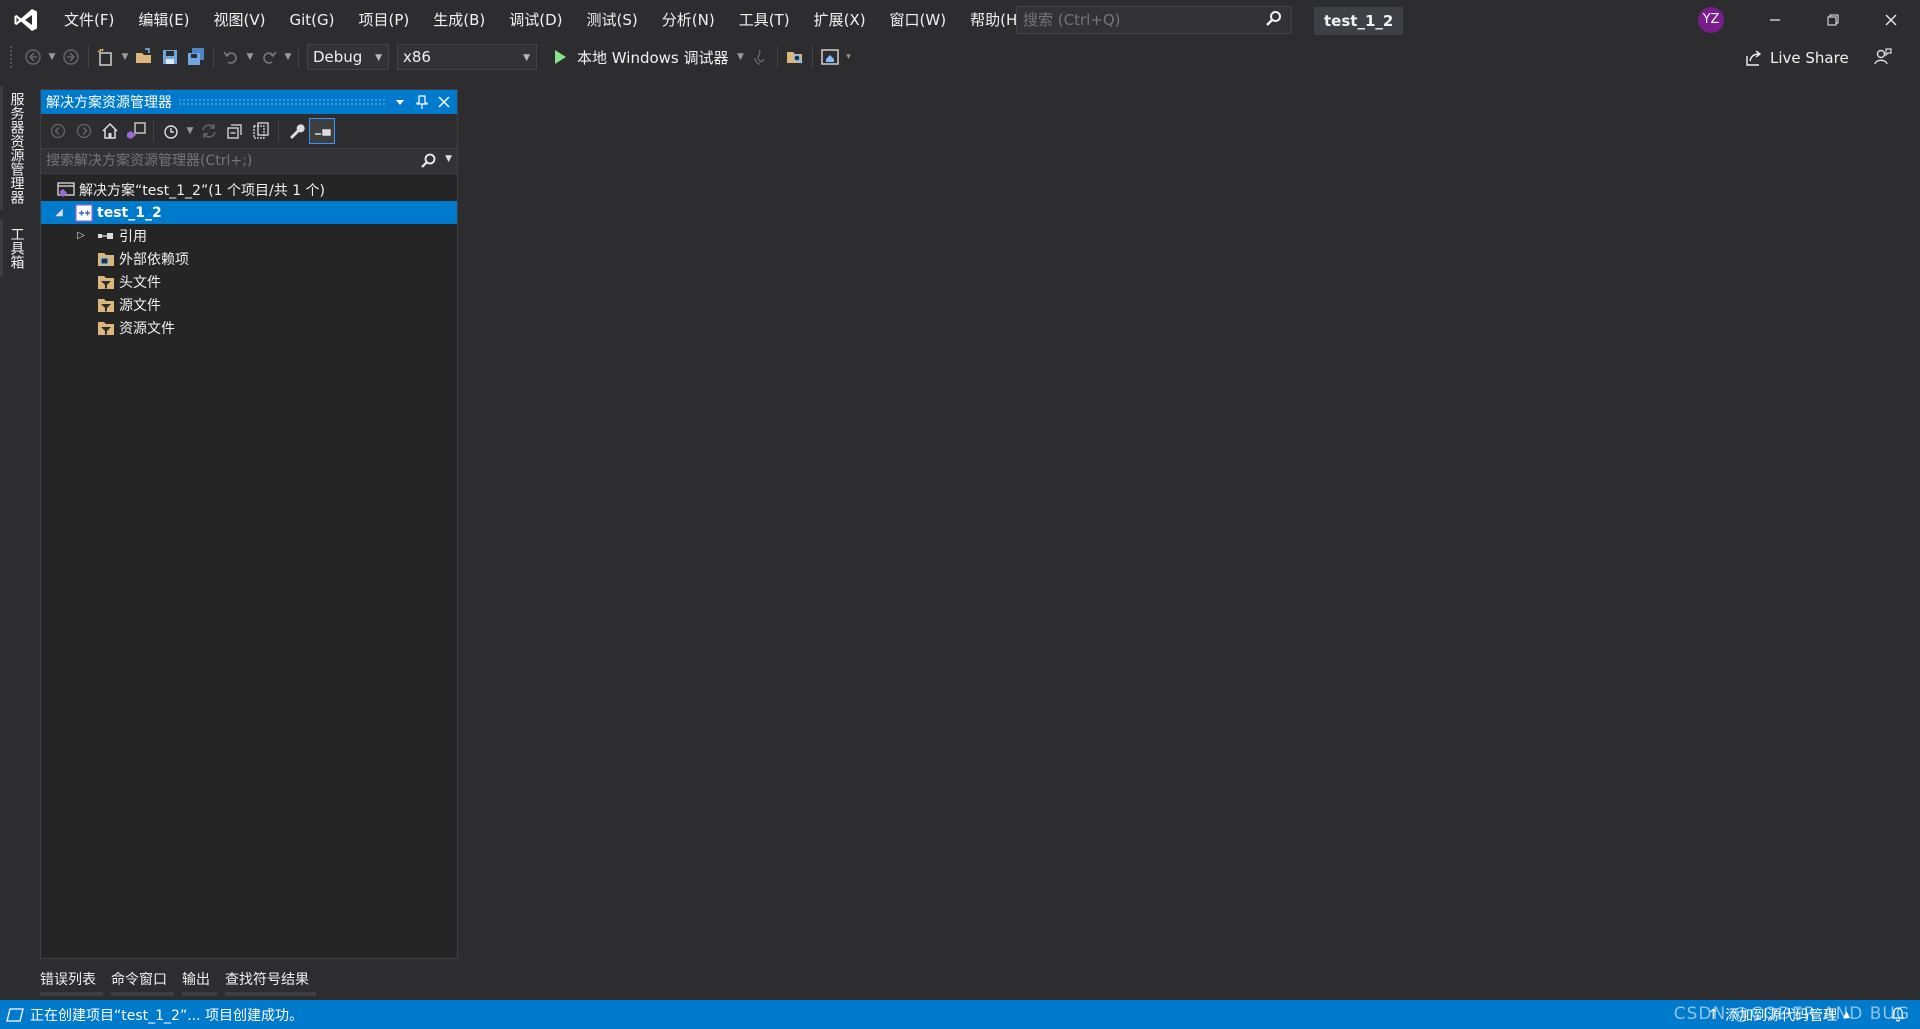  I want to click on solution-platform-value: x86, so click(417, 57).